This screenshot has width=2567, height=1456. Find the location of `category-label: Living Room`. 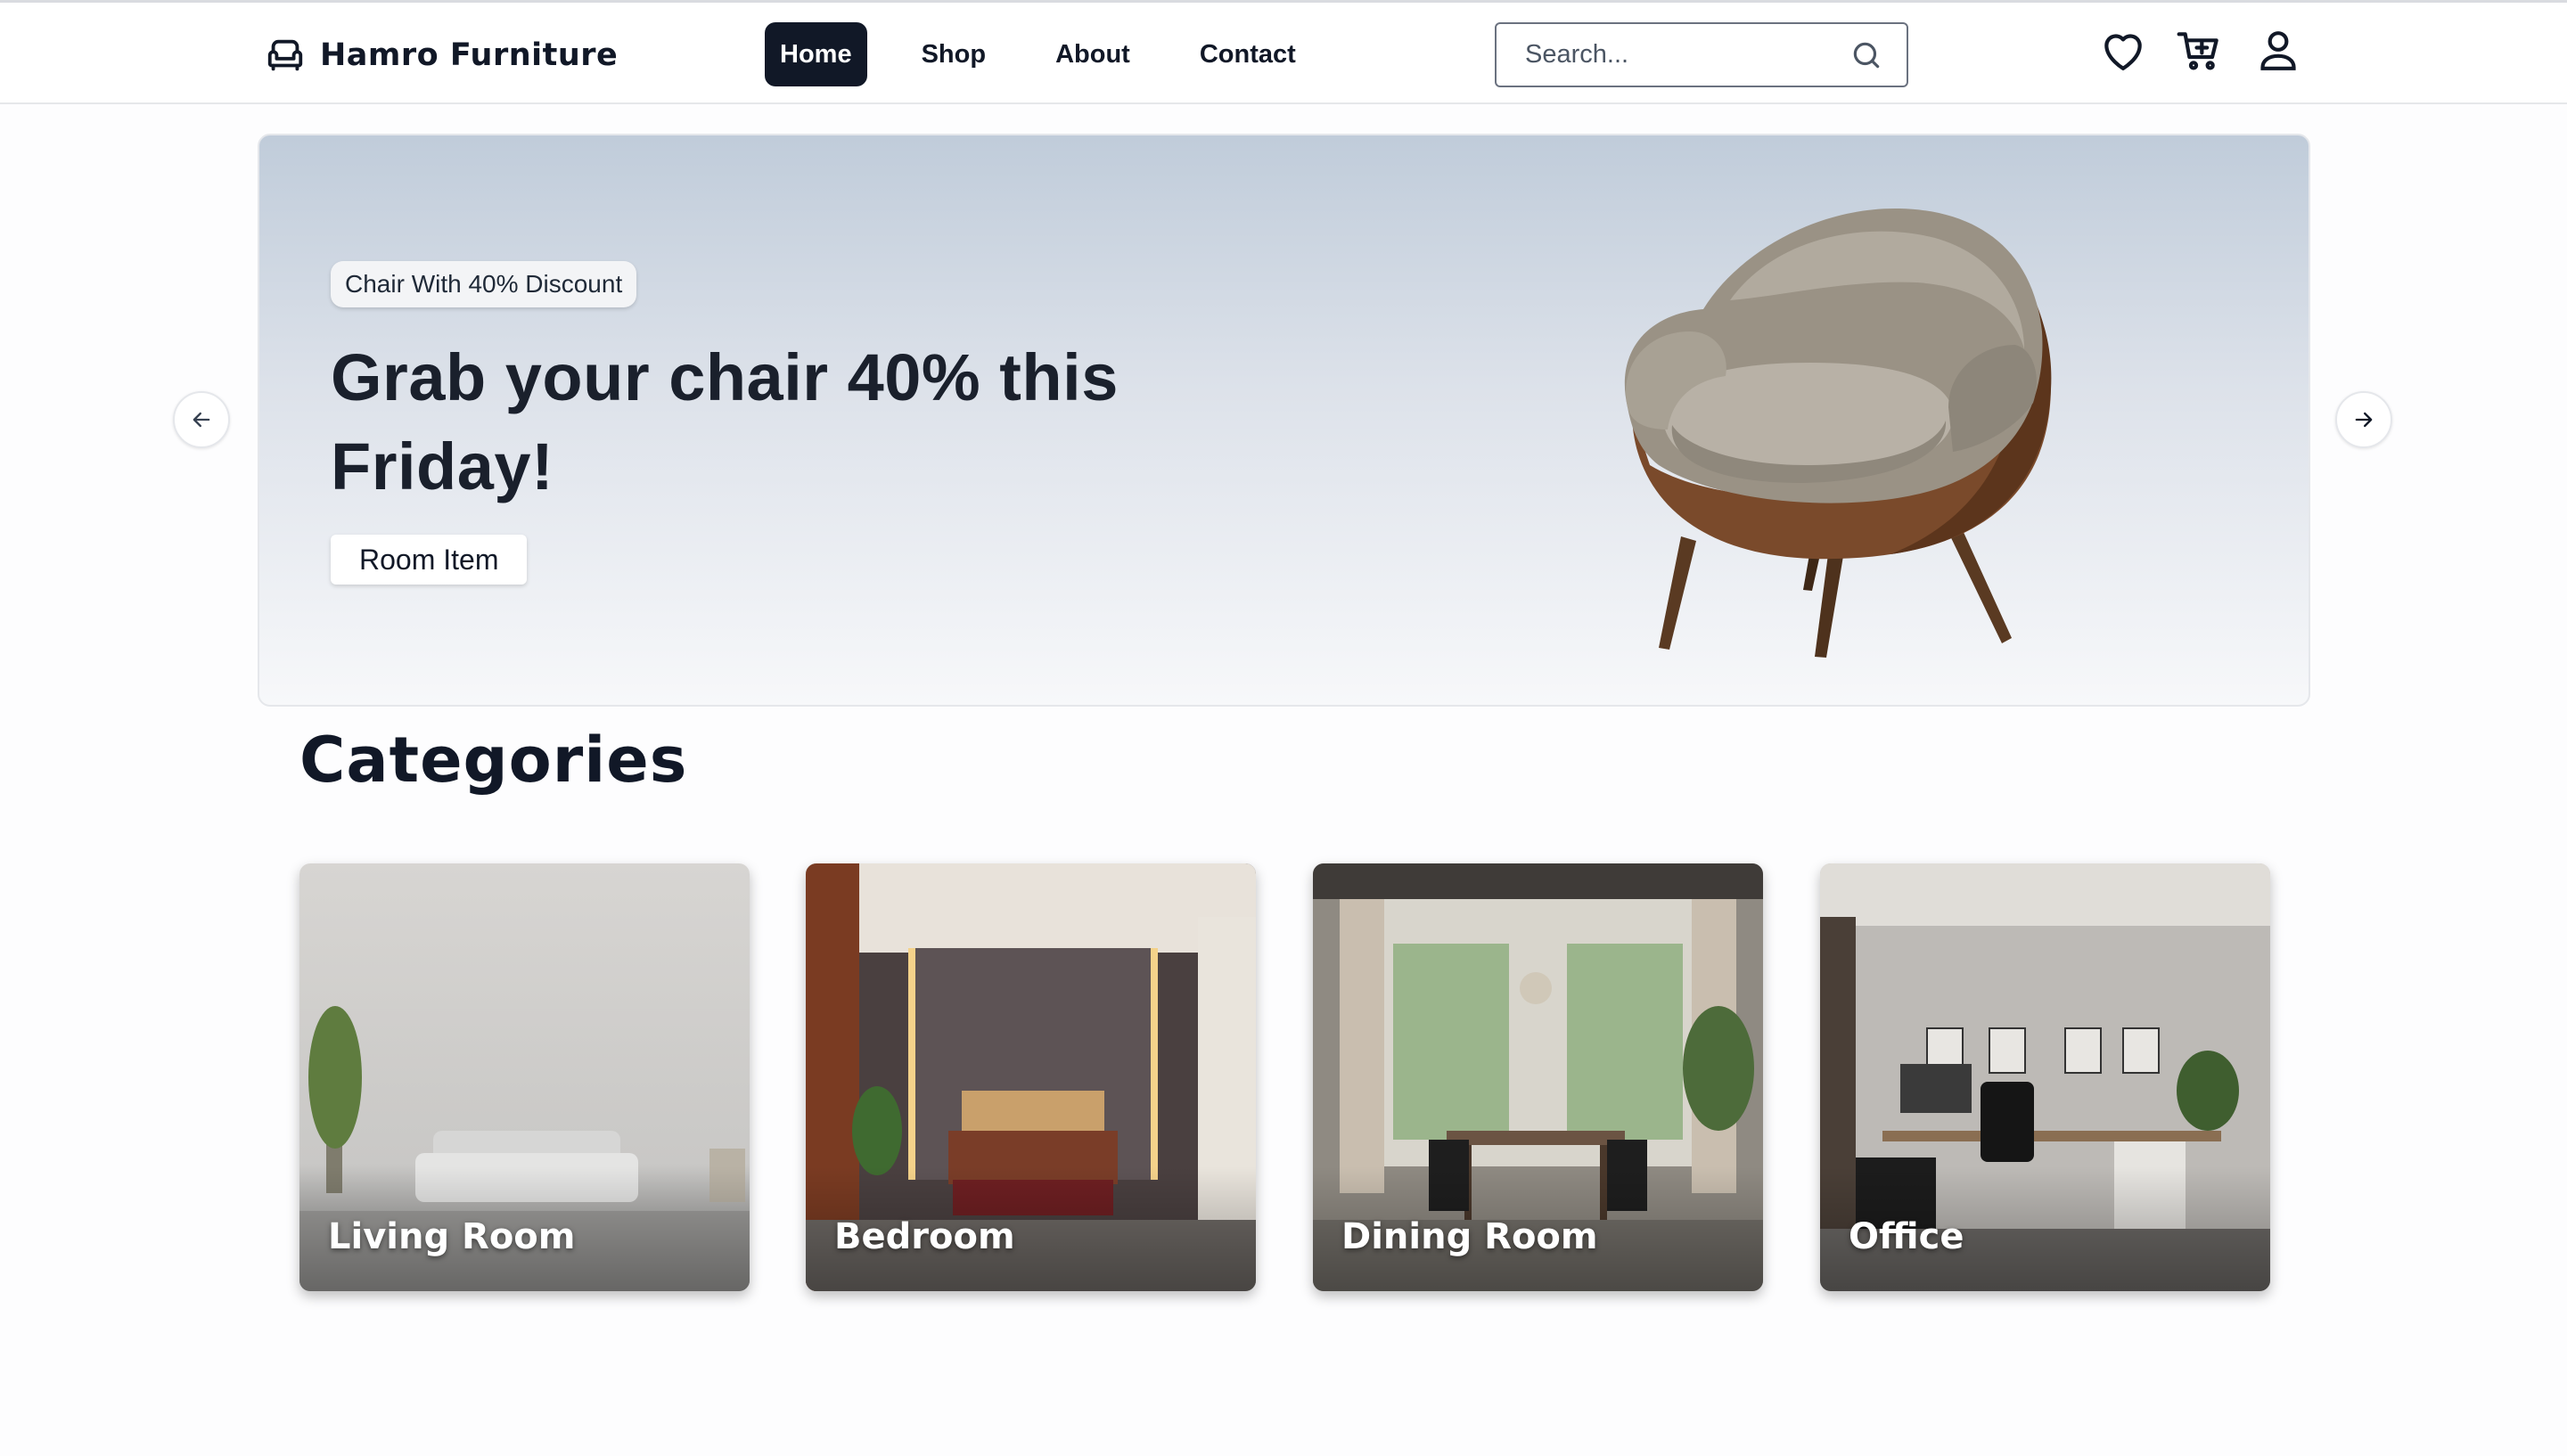

category-label: Living Room is located at coordinates (452, 1237).